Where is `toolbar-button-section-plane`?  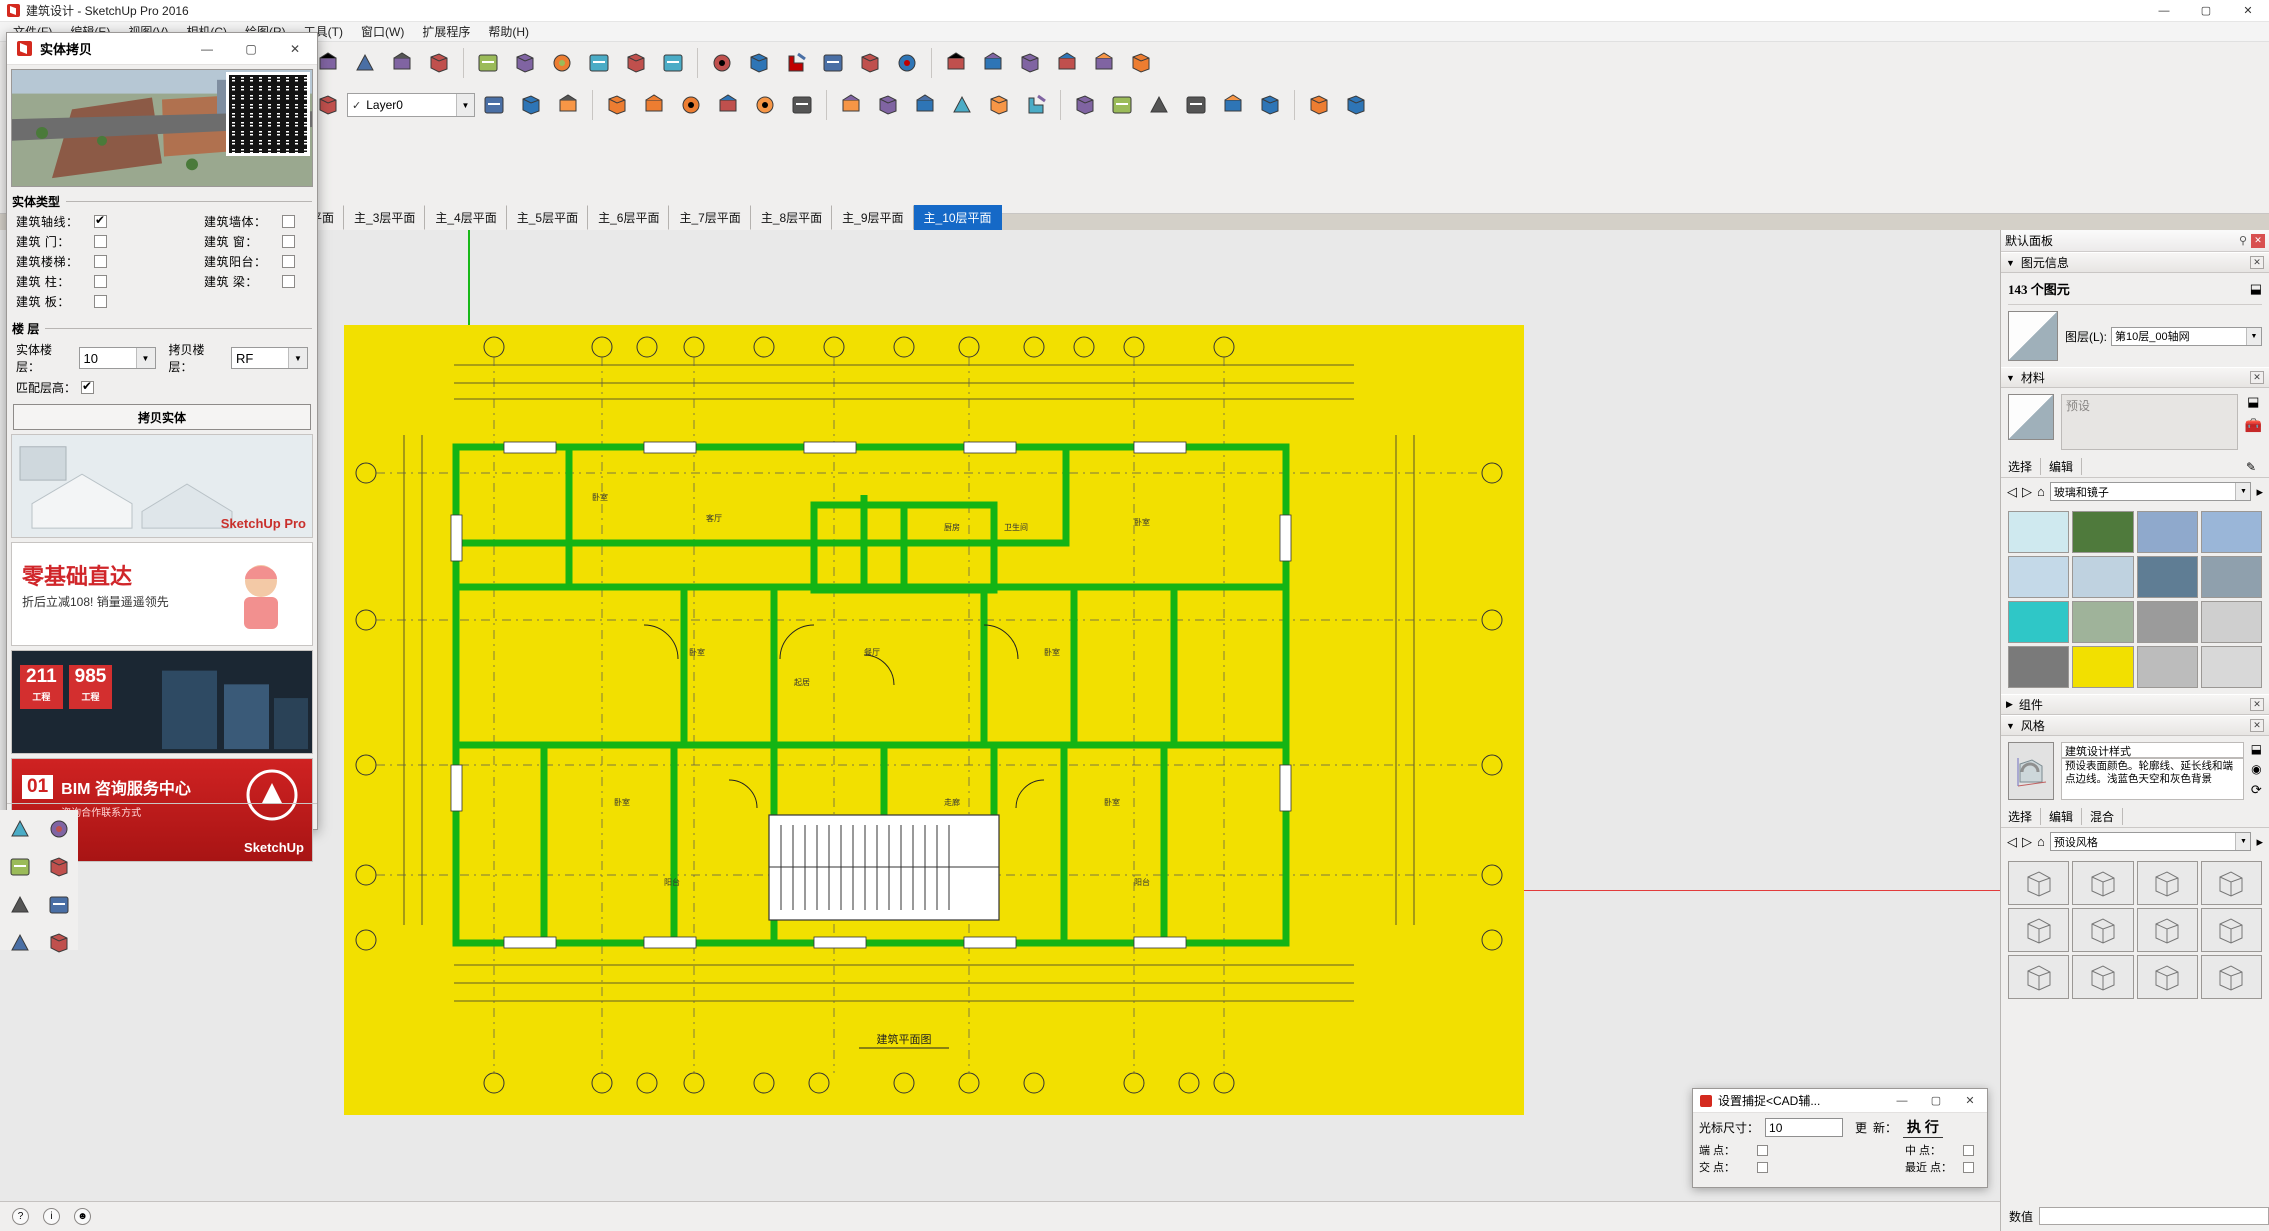
toolbar-button-section-plane is located at coordinates (796, 63).